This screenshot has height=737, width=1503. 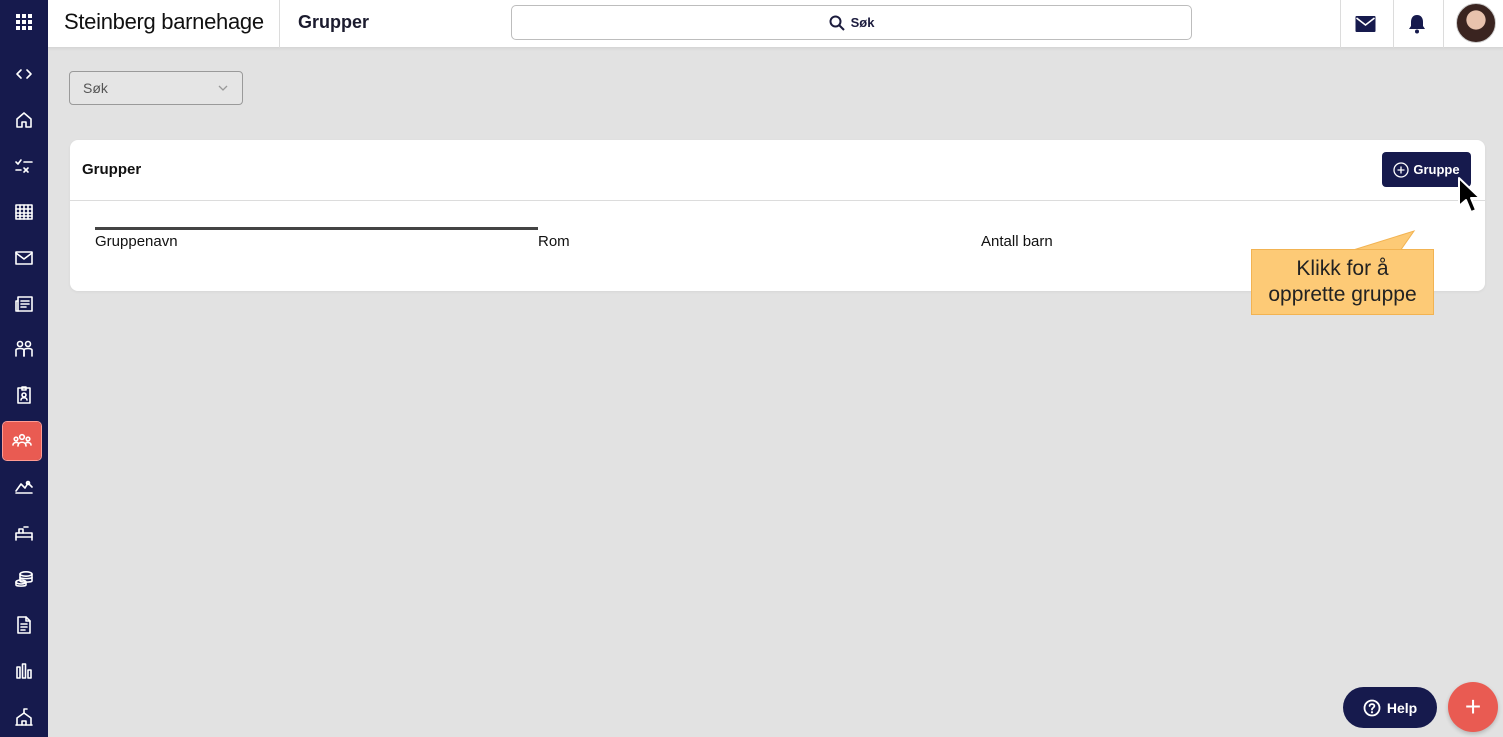 What do you see at coordinates (837, 23) in the screenshot?
I see `search-icon` at bounding box center [837, 23].